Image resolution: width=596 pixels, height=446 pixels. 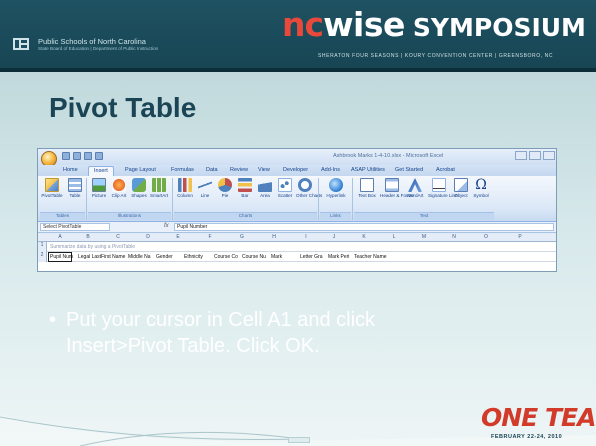 I want to click on minimize-icon, so click(x=521, y=155).